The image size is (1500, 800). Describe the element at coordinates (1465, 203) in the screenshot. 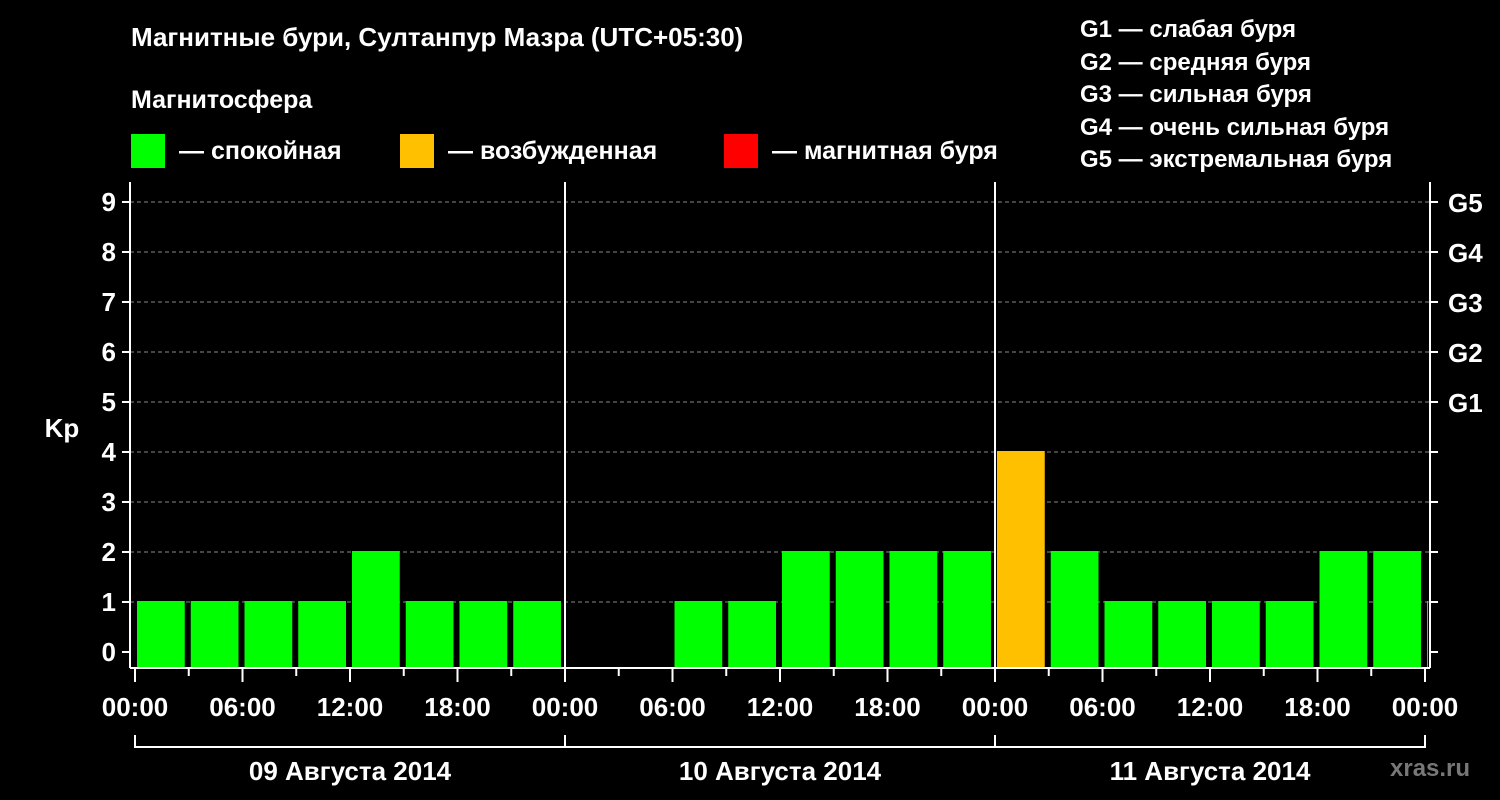

I see `right-axis-label-g5: G5` at that location.